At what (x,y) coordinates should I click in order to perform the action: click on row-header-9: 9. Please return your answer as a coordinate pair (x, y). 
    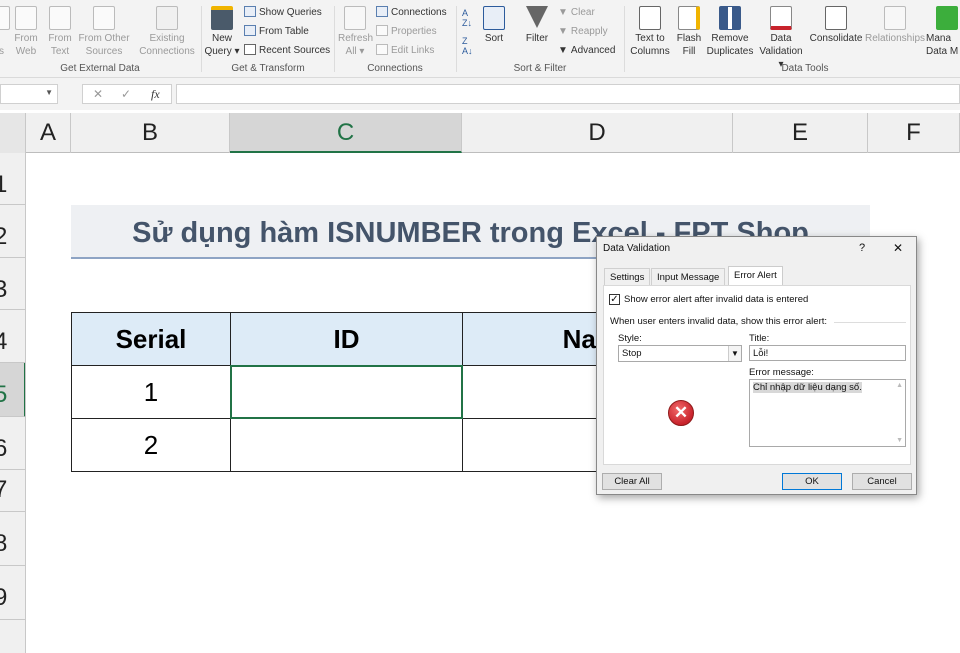
    Looking at the image, I should click on (12, 593).